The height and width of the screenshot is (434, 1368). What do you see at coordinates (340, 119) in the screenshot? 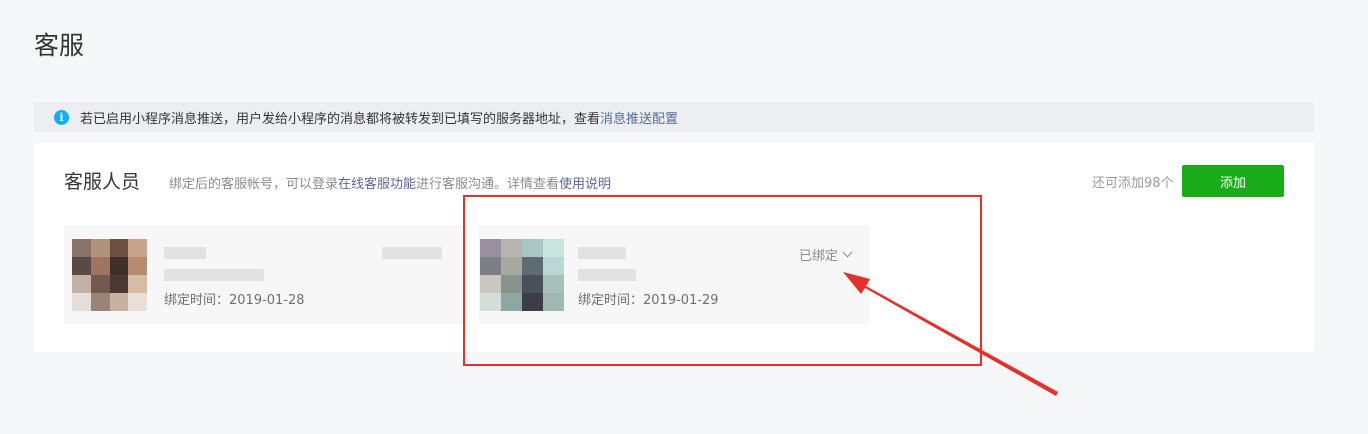
I see `notice-text: 若已启用小程序消息推送，用户发给小程序的消息都将被转发到已填写的服务器地址，查看` at bounding box center [340, 119].